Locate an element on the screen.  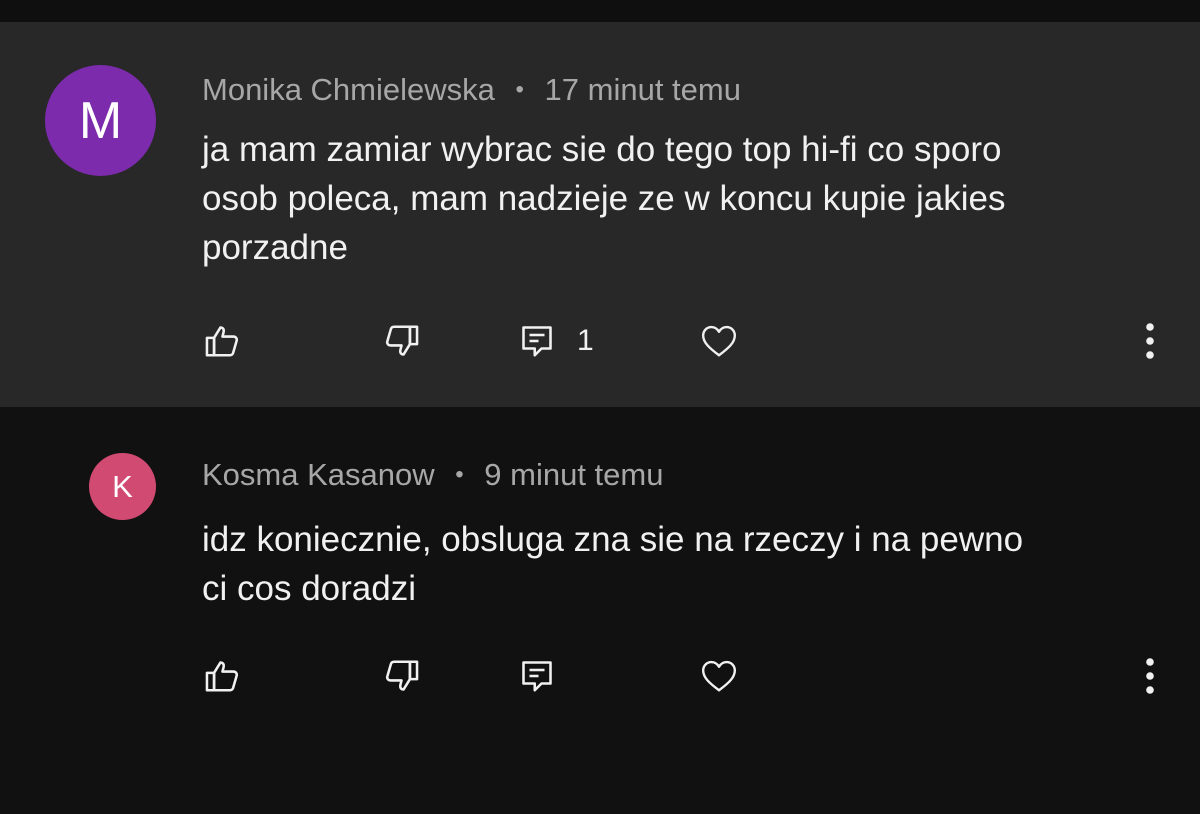
reply-button: 1 is located at coordinates (556, 341).